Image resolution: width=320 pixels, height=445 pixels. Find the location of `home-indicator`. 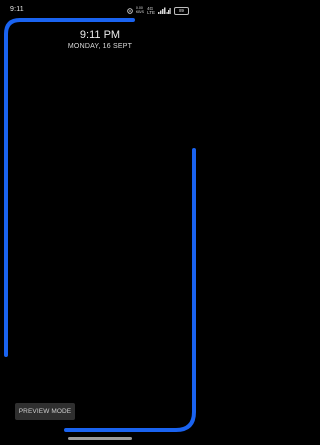

home-indicator is located at coordinates (100, 438).